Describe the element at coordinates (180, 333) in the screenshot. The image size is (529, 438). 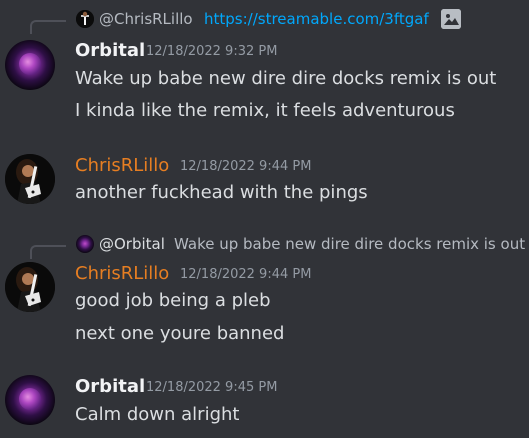
I see `message-text: next one youre banned` at that location.